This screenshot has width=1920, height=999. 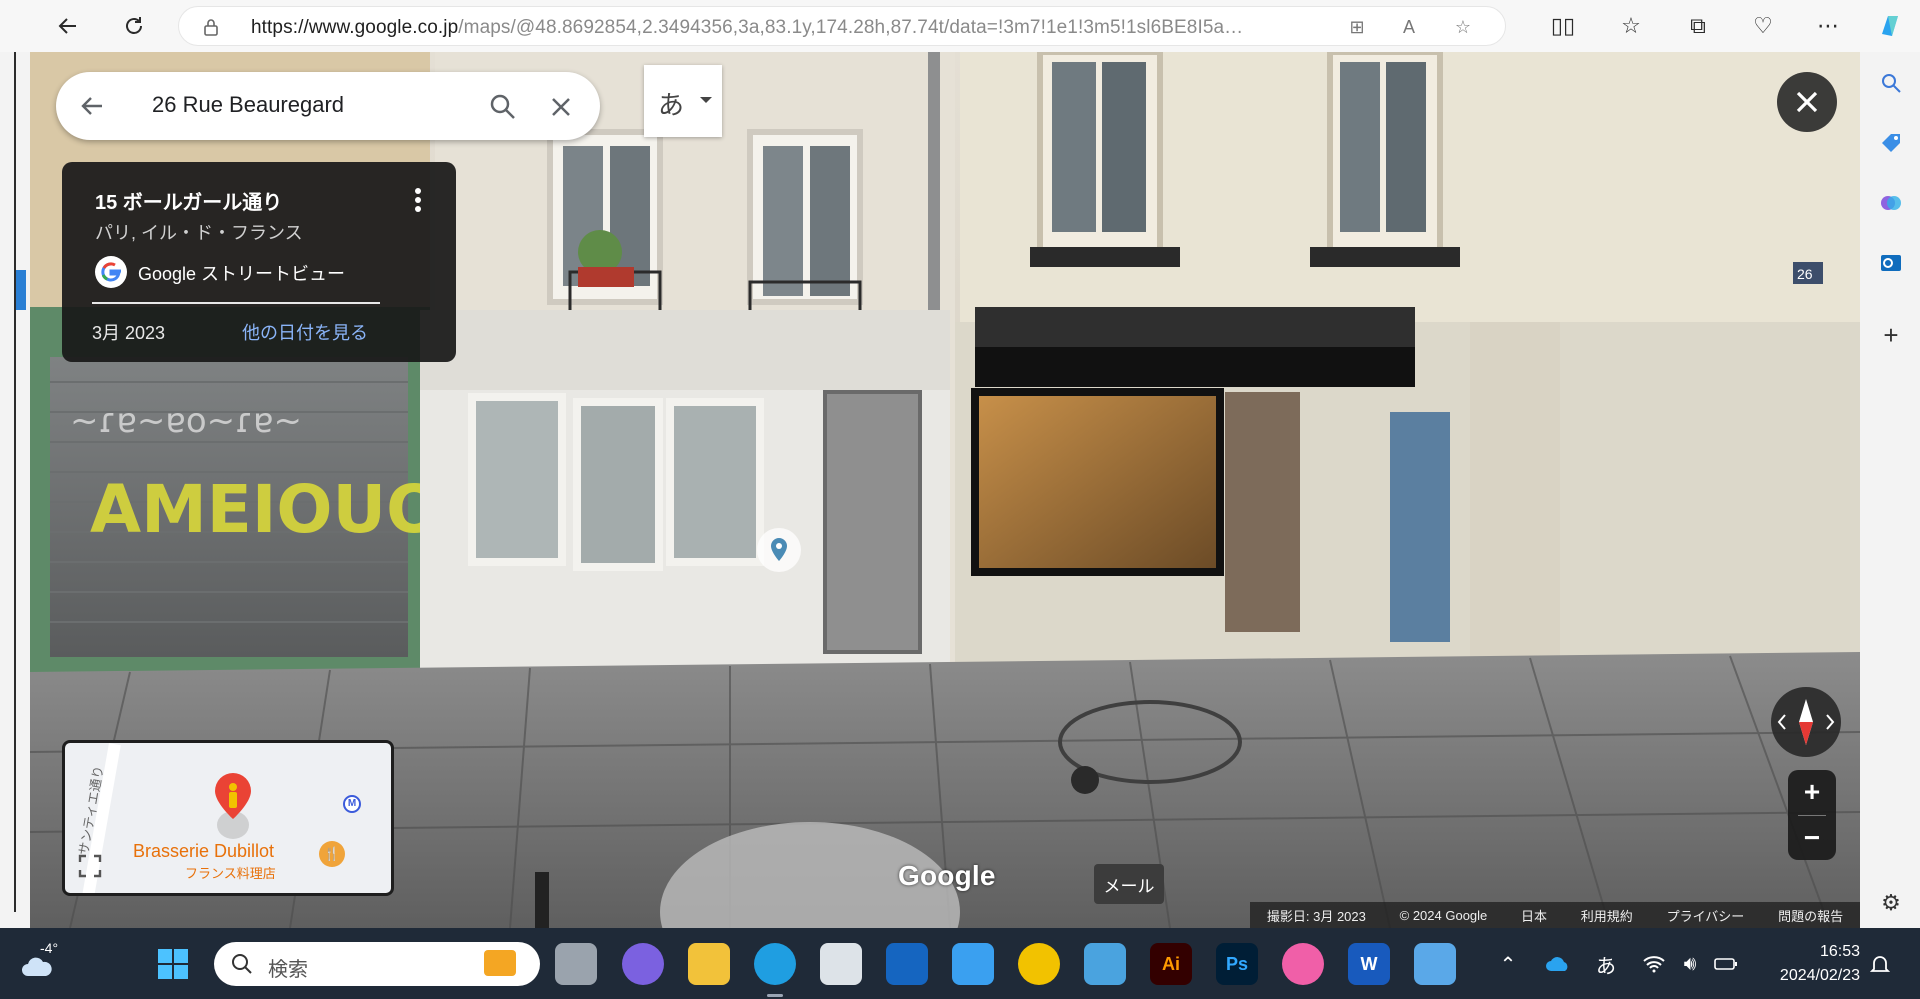 What do you see at coordinates (418, 200) in the screenshot?
I see `more-vert-icon` at bounding box center [418, 200].